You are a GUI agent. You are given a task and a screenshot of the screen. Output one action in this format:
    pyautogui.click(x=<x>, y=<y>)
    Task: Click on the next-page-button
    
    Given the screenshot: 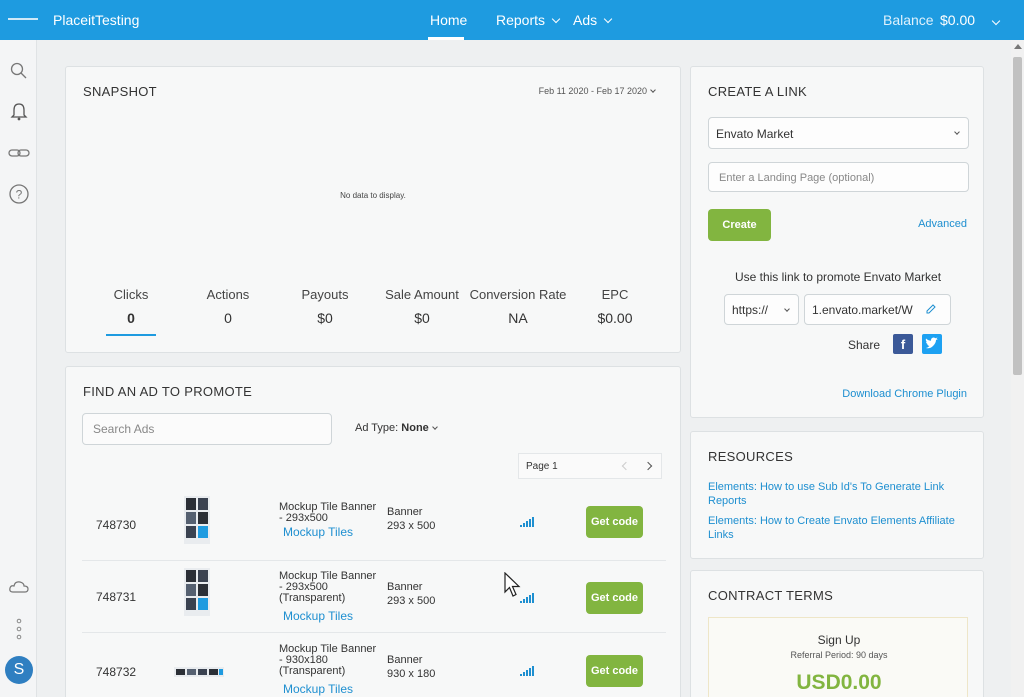 What is the action you would take?
    pyautogui.click(x=648, y=466)
    